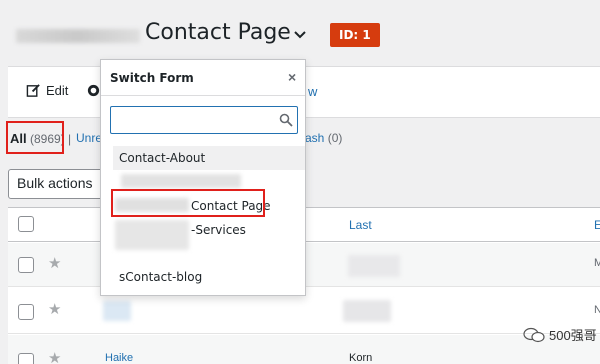 Image resolution: width=600 pixels, height=364 pixels. What do you see at coordinates (78, 36) in the screenshot?
I see `blurred-site-name` at bounding box center [78, 36].